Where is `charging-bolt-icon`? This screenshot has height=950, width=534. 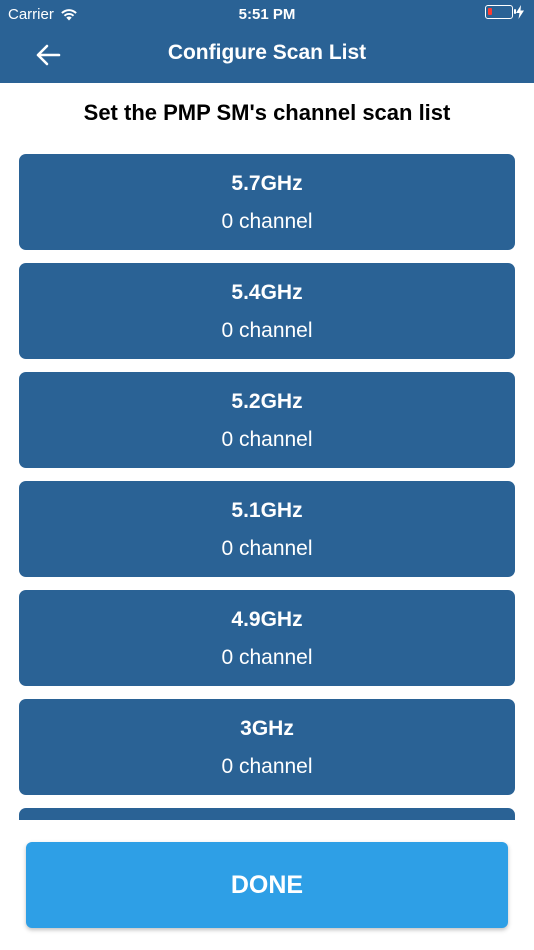 charging-bolt-icon is located at coordinates (520, 12).